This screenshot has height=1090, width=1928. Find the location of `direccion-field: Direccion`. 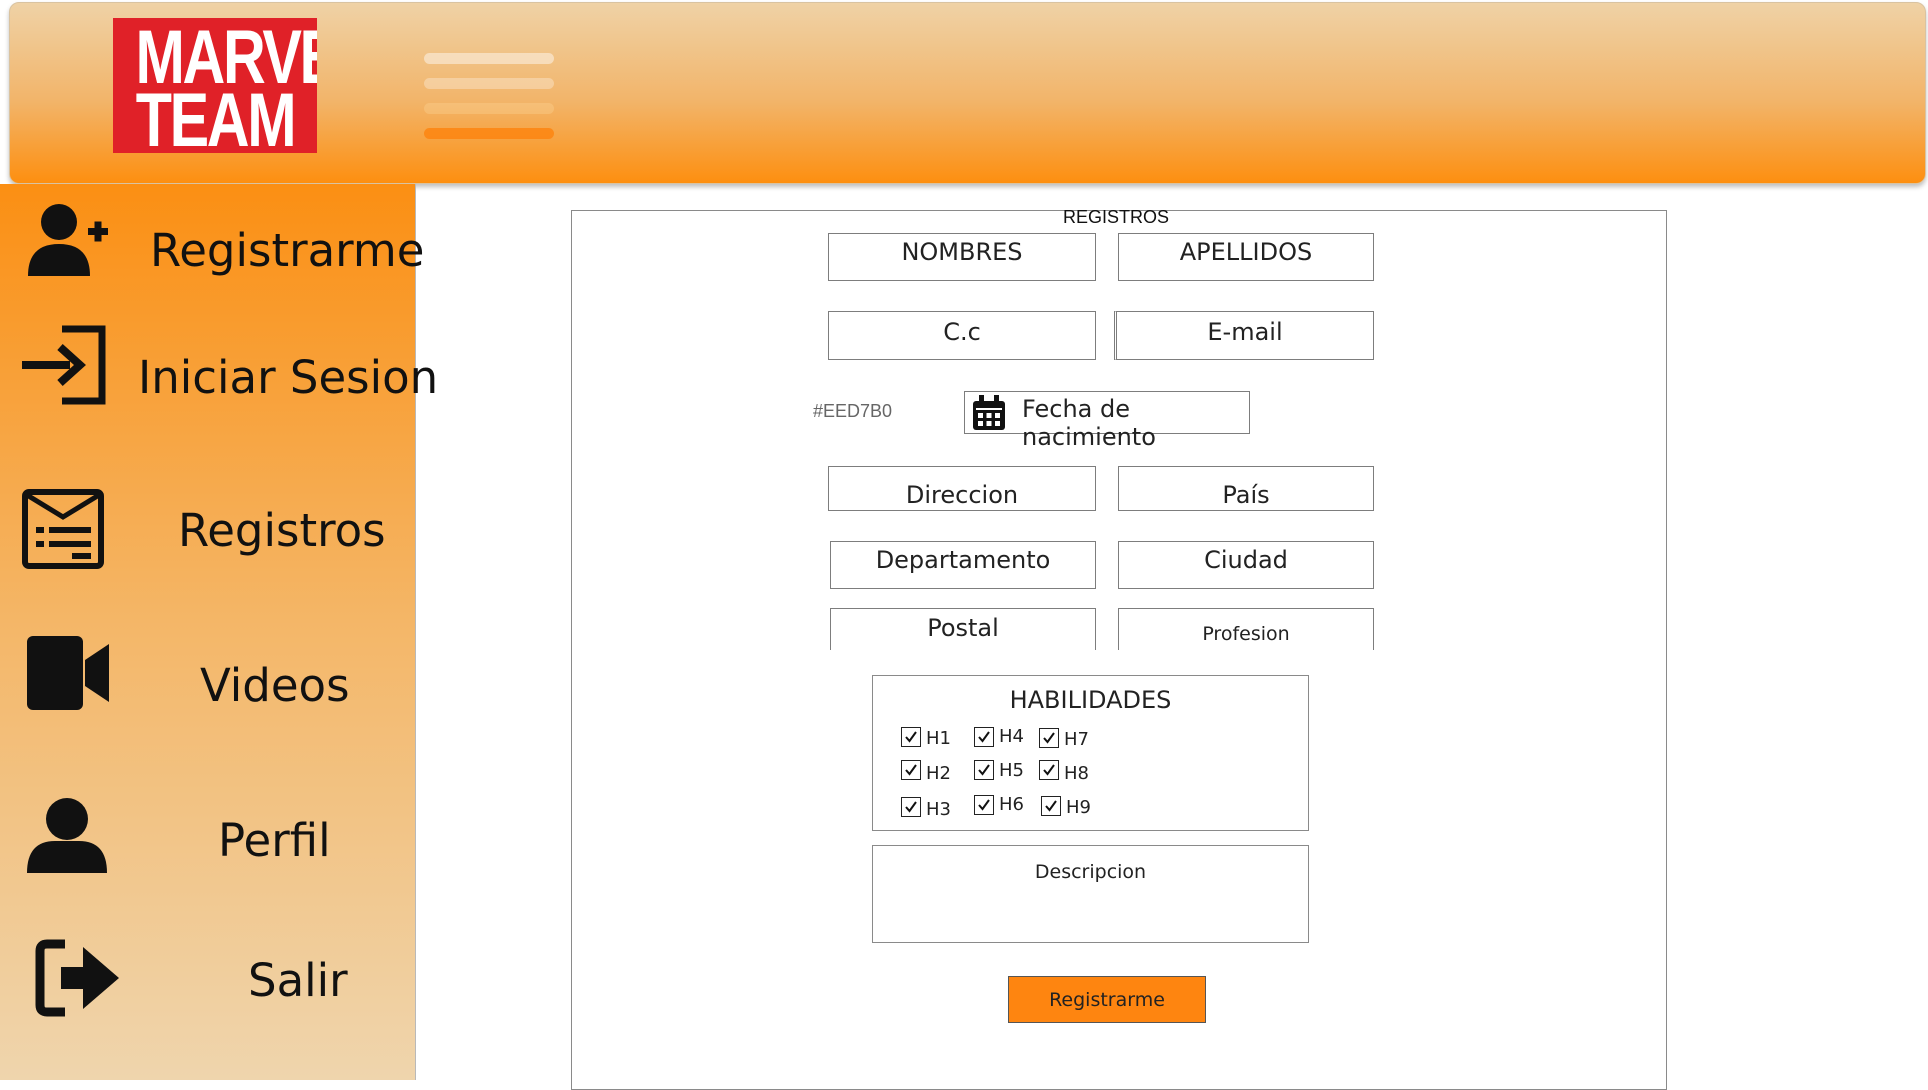

direccion-field: Direccion is located at coordinates (962, 488).